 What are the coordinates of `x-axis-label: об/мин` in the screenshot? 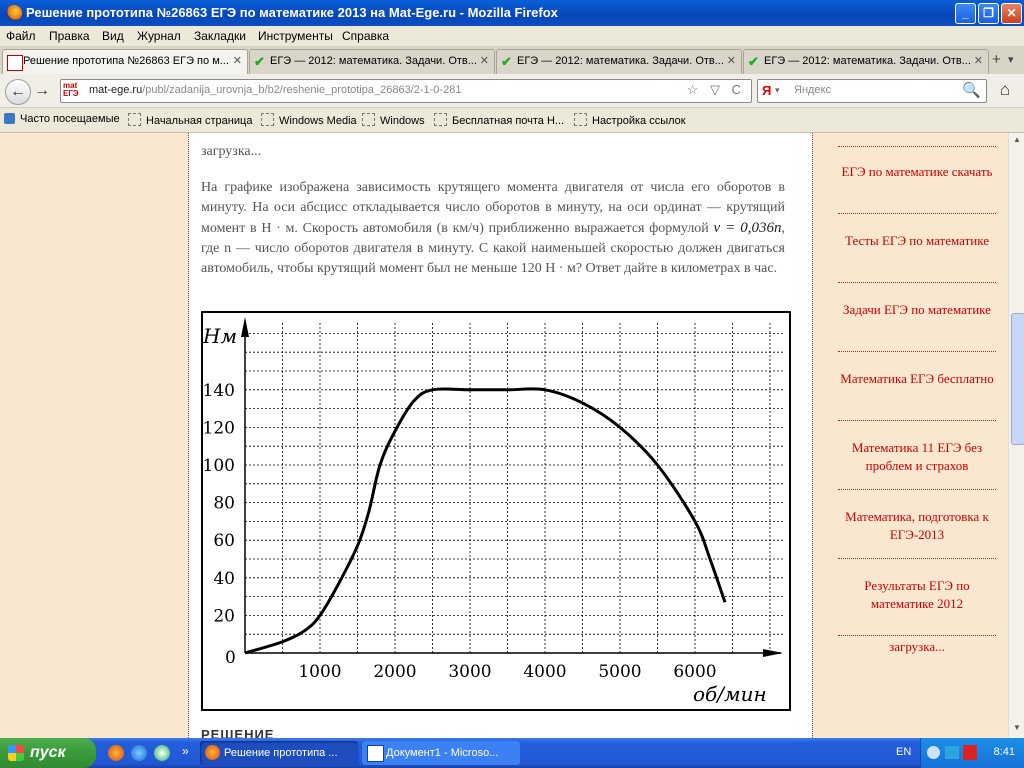 It's located at (730, 694).